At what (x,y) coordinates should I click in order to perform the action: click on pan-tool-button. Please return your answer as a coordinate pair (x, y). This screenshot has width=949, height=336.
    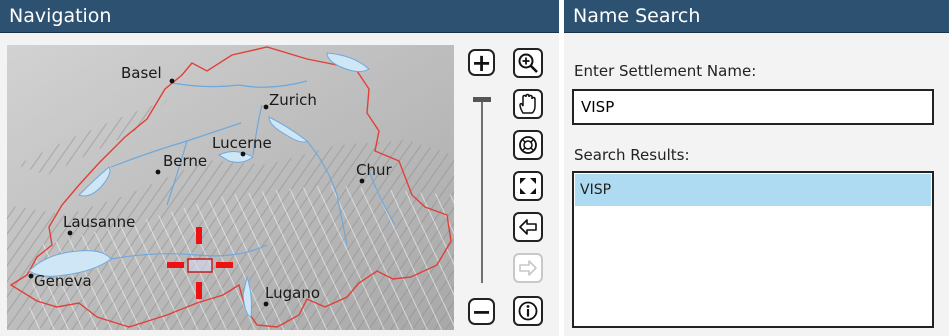
    Looking at the image, I should click on (528, 104).